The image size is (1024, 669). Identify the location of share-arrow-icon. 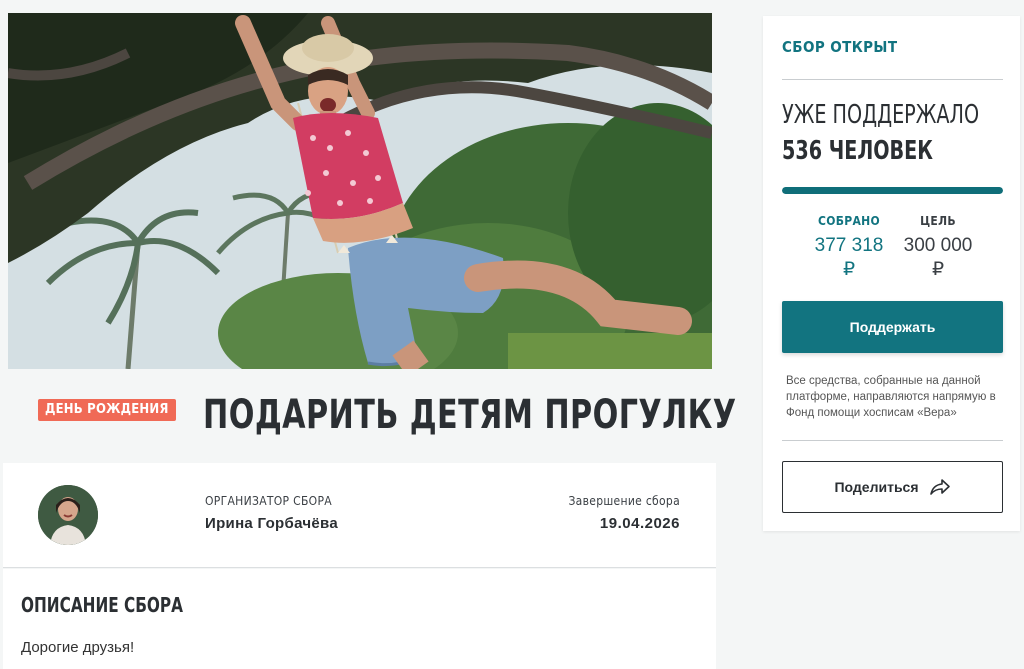
(940, 487).